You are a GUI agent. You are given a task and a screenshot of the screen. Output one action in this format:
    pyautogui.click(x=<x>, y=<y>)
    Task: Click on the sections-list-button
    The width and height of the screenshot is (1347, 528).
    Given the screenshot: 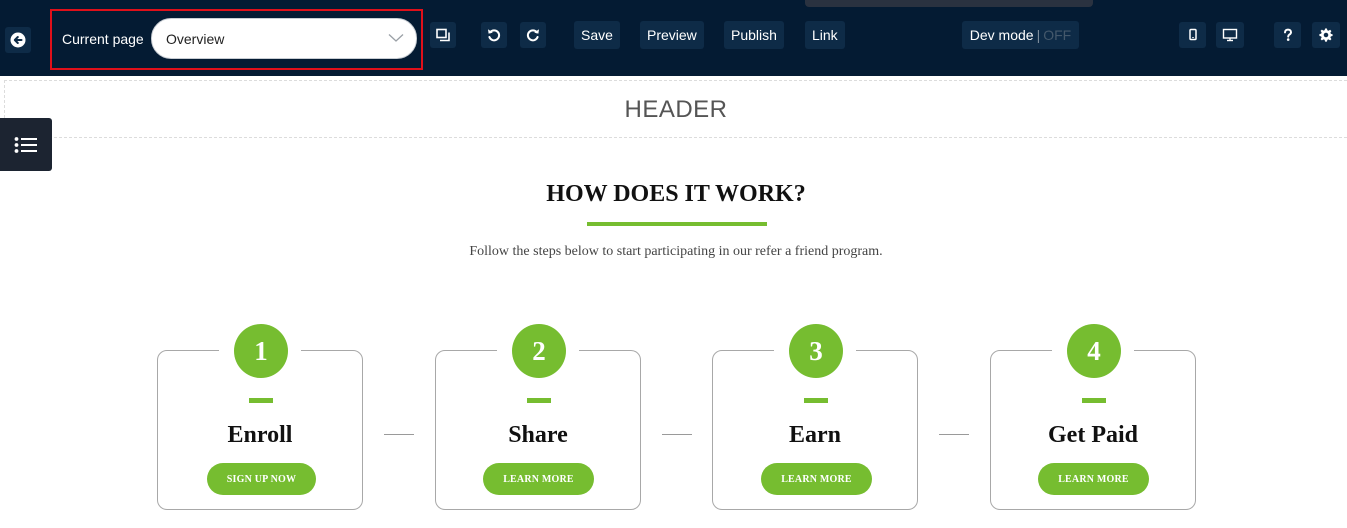 What is the action you would take?
    pyautogui.click(x=26, y=144)
    